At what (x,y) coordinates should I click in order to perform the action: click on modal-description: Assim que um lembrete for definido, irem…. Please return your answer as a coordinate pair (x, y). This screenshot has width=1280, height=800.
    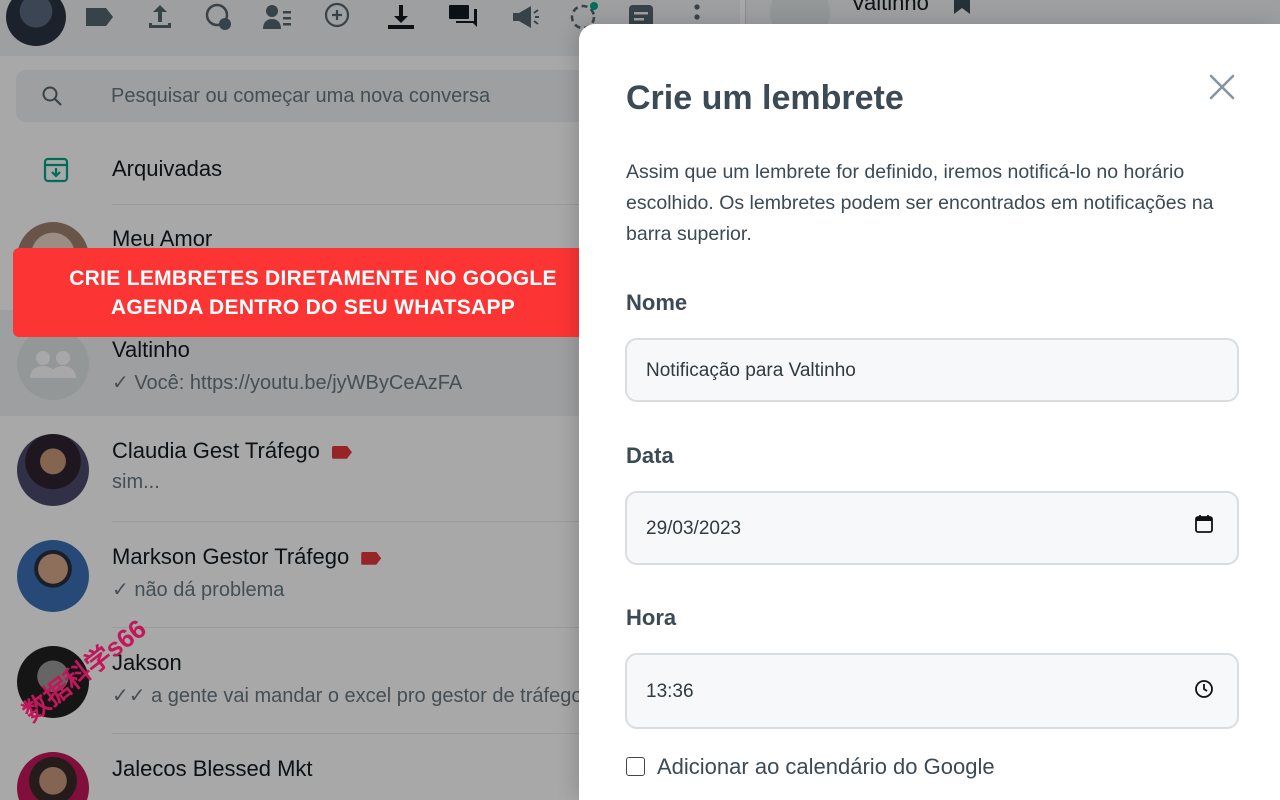
    Looking at the image, I should click on (920, 203).